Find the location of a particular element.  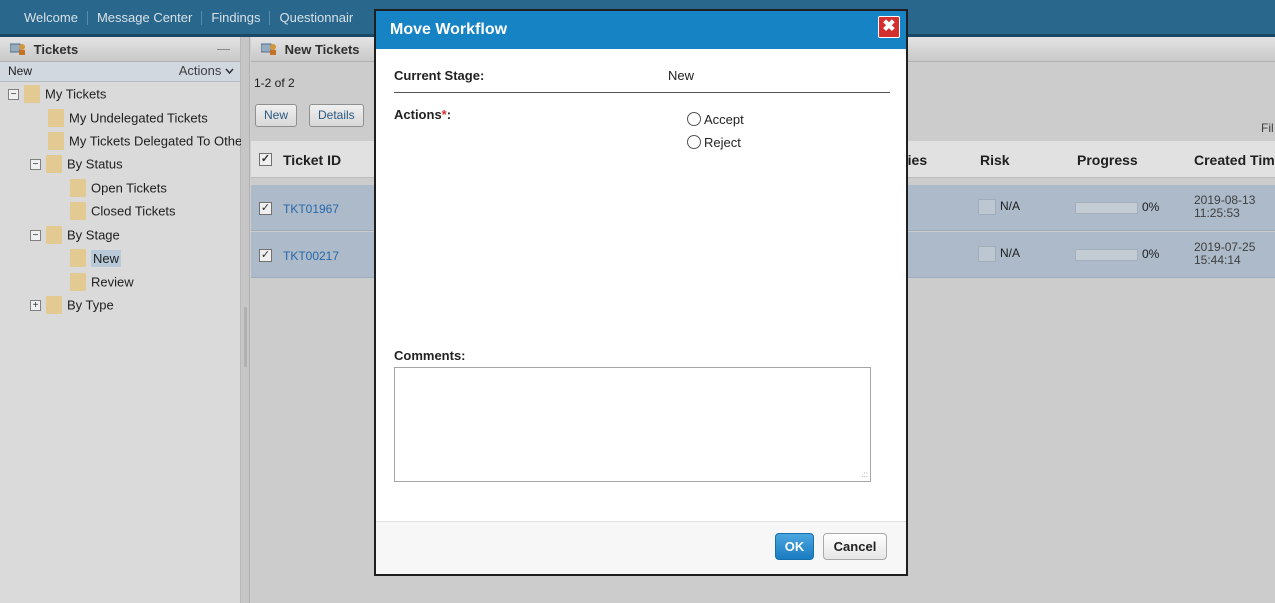

dialog-footer: OK Cancel is located at coordinates (641, 547).